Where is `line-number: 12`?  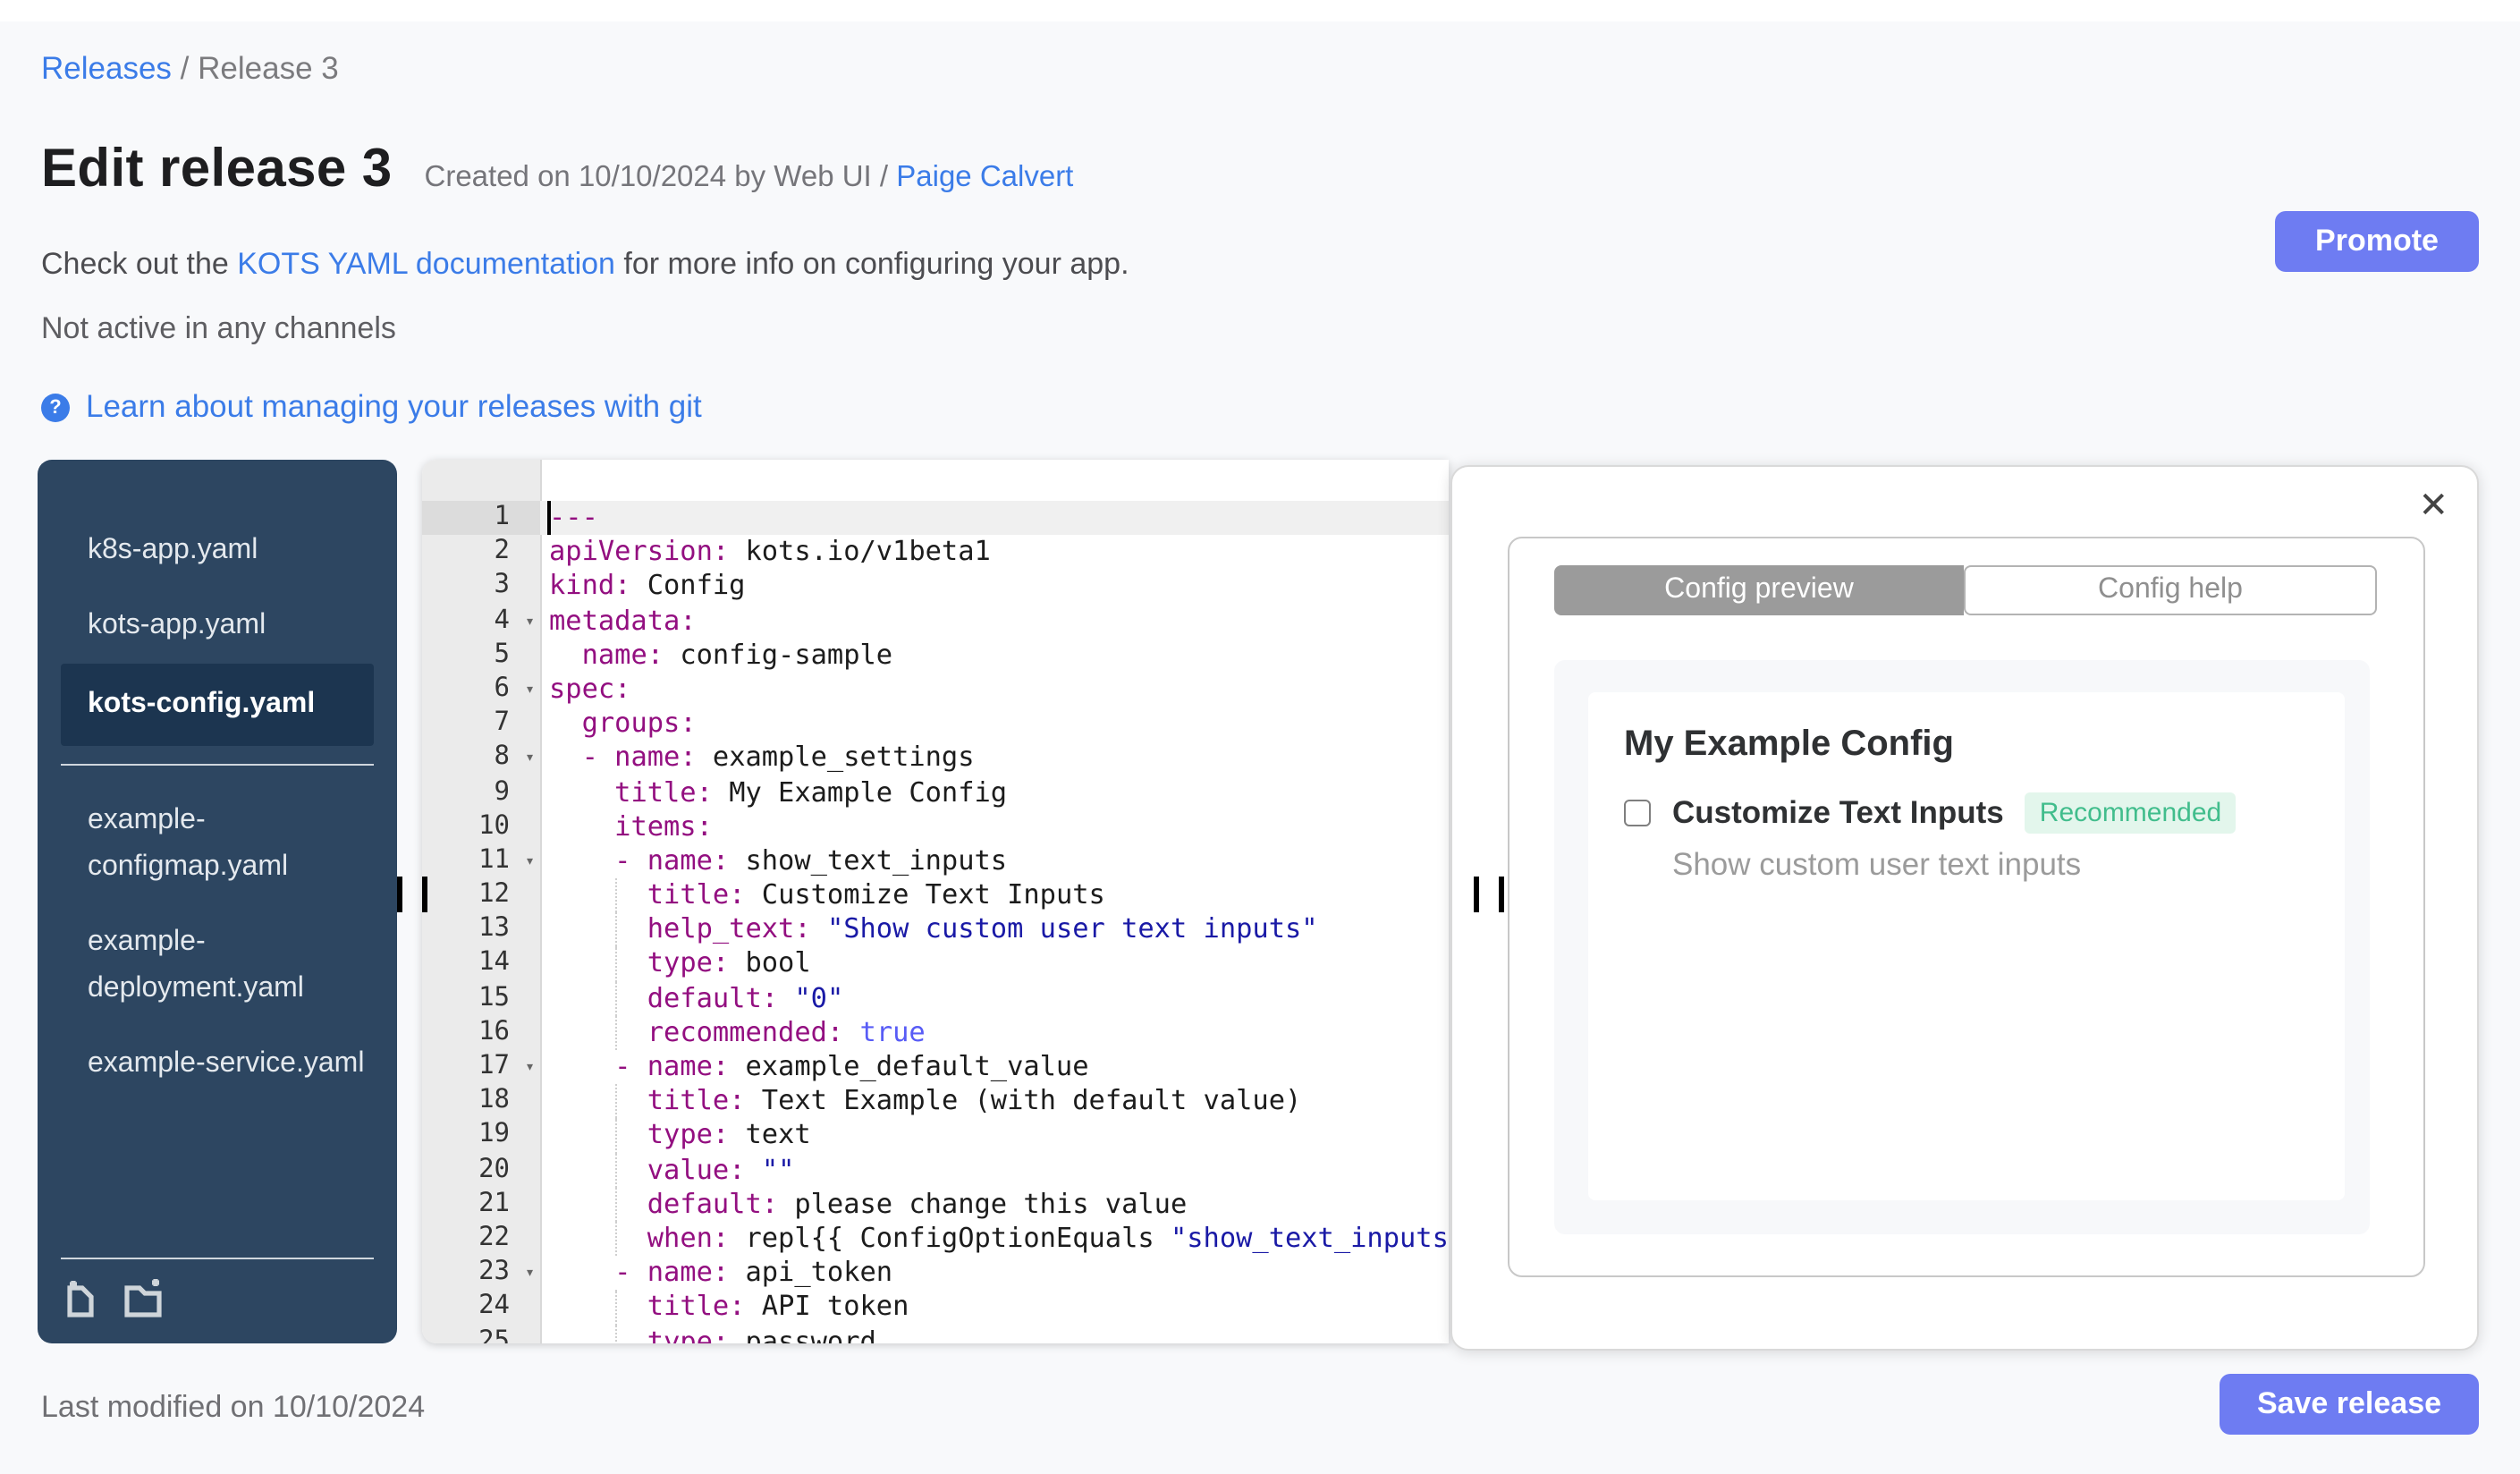 line-number: 12 is located at coordinates (481, 895).